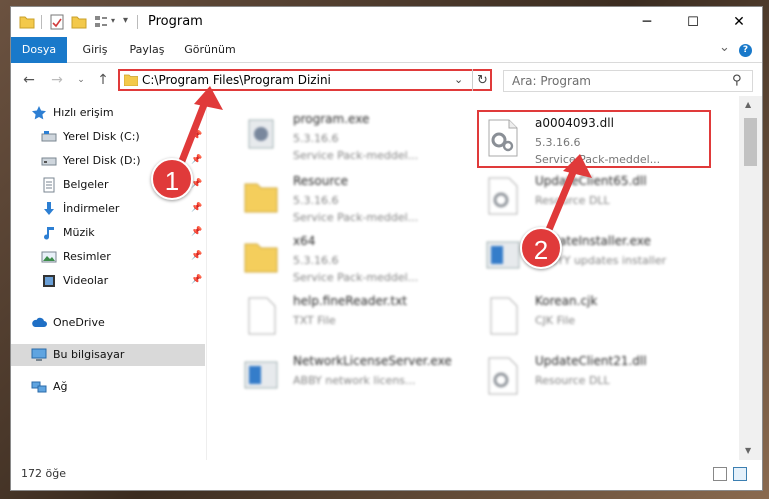 The image size is (769, 499). I want to click on customize-toolbar-icon: ▾, so click(125, 20).